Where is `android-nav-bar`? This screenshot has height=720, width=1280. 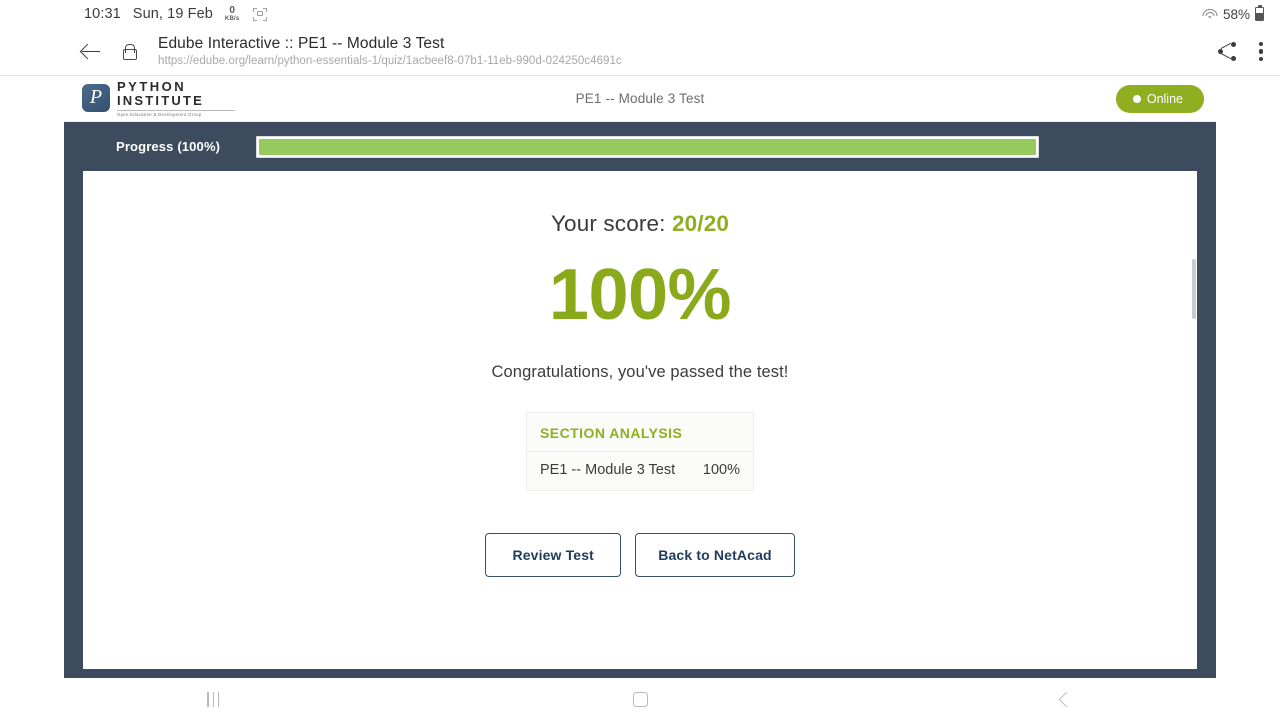 android-nav-bar is located at coordinates (640, 699).